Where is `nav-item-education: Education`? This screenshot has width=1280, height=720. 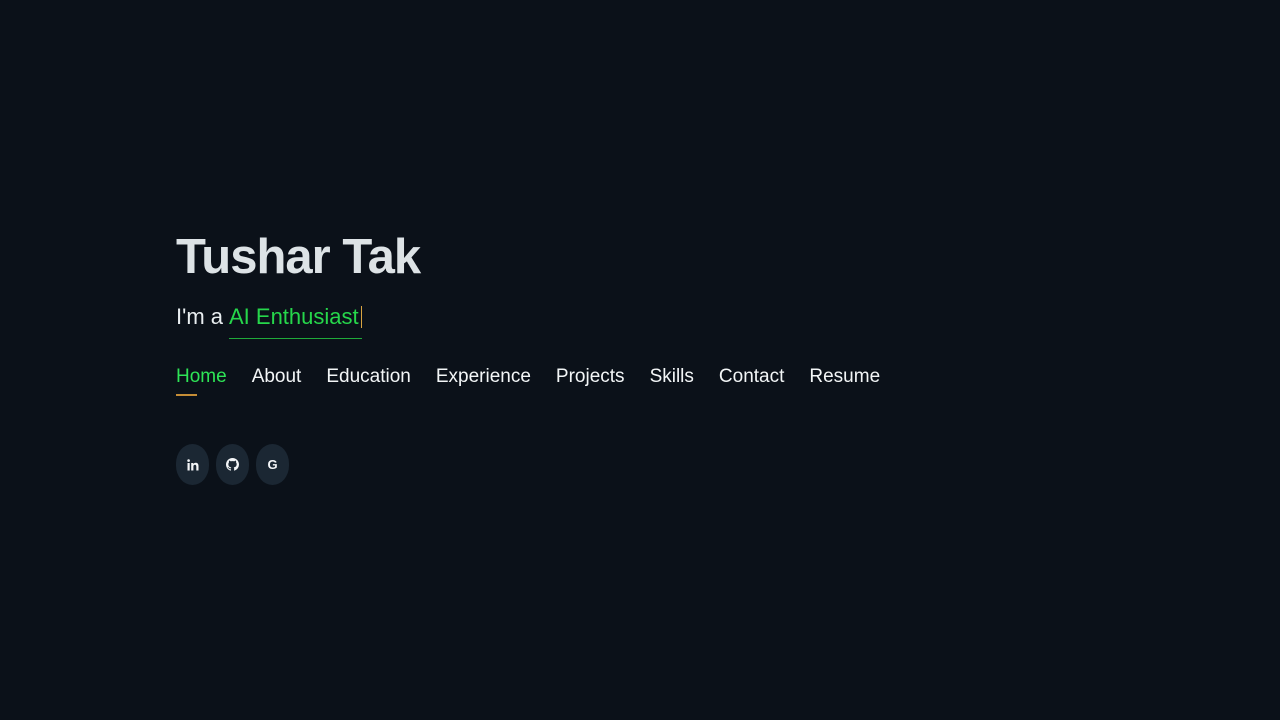
nav-item-education: Education is located at coordinates (368, 386).